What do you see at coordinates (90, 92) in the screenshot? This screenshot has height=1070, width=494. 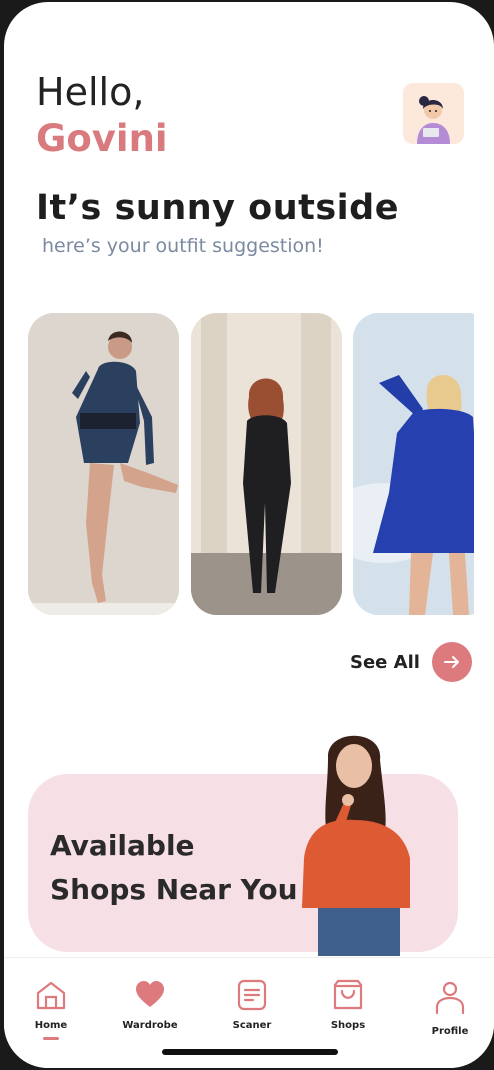 I see `greeting-hello: Hello,` at bounding box center [90, 92].